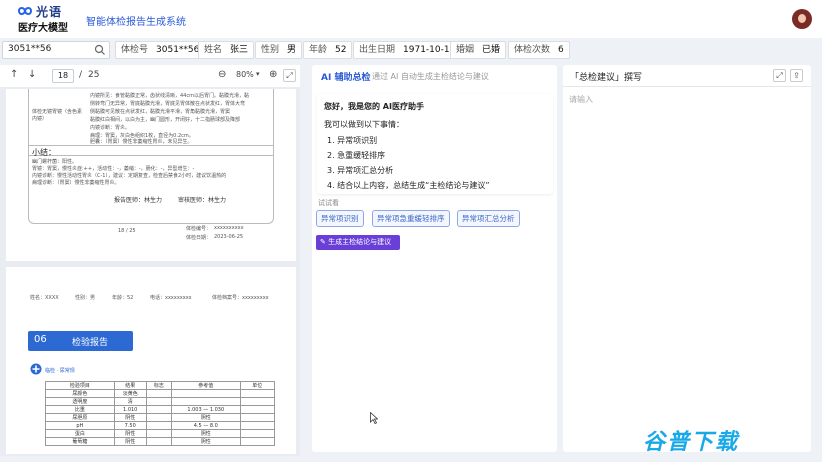  Describe the element at coordinates (130, 425) in the screenshot. I see `table-cell: 7.50` at that location.